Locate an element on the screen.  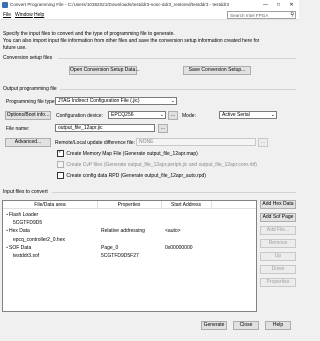
mode-value: Active Serial is located at coordinates (236, 115).